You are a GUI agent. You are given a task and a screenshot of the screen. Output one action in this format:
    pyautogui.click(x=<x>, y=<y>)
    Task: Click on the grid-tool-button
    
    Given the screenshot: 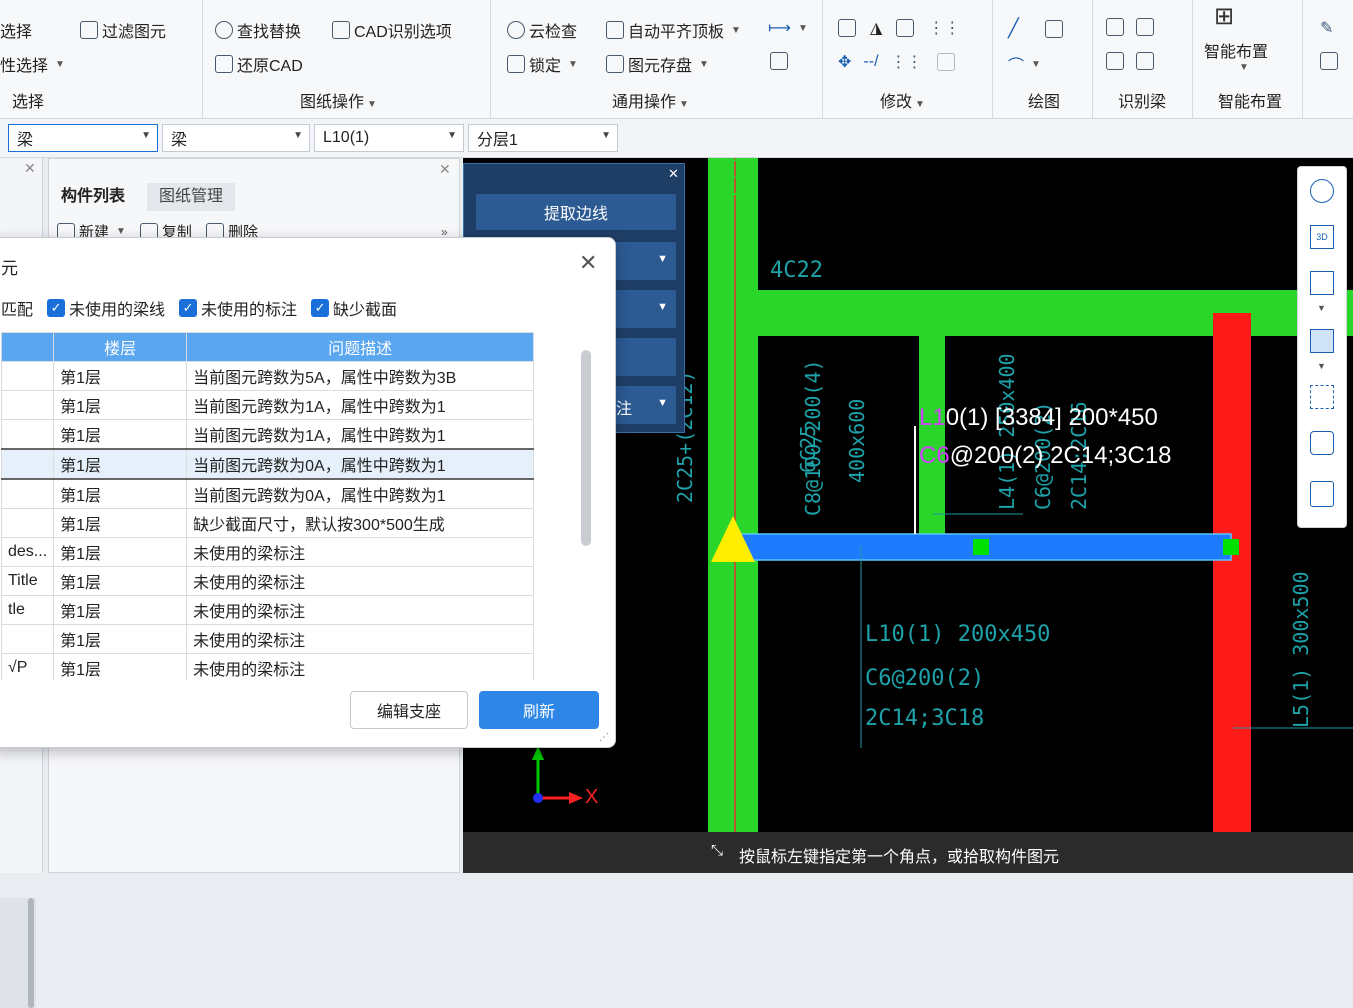 What is the action you would take?
    pyautogui.click(x=779, y=61)
    